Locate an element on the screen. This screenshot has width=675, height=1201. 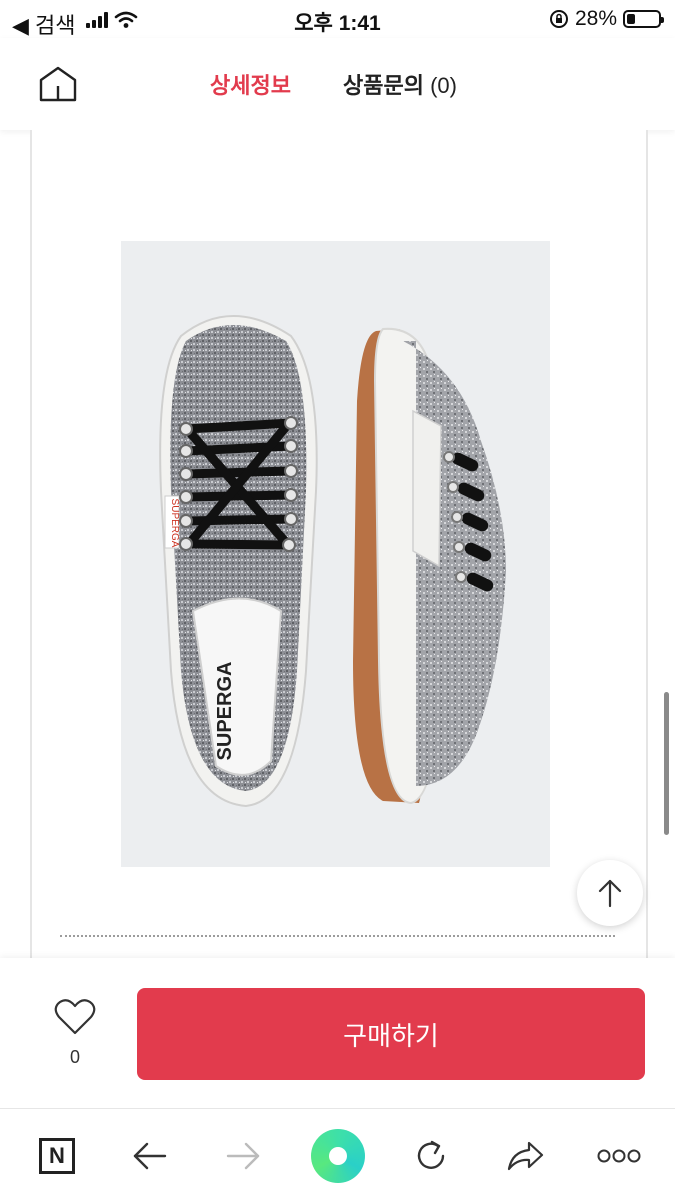
scrollbar is located at coordinates (666, 763).